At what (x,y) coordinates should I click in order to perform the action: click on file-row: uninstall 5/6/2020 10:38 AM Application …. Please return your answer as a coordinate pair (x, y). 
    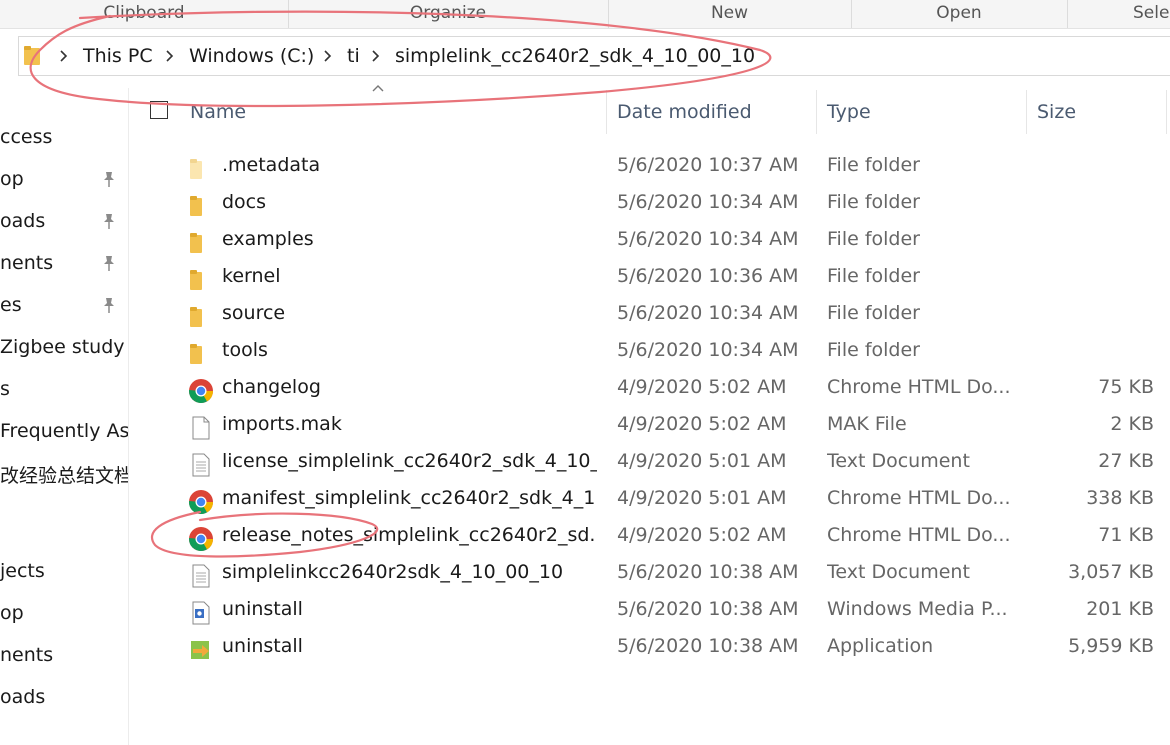
    Looking at the image, I should click on (655, 647).